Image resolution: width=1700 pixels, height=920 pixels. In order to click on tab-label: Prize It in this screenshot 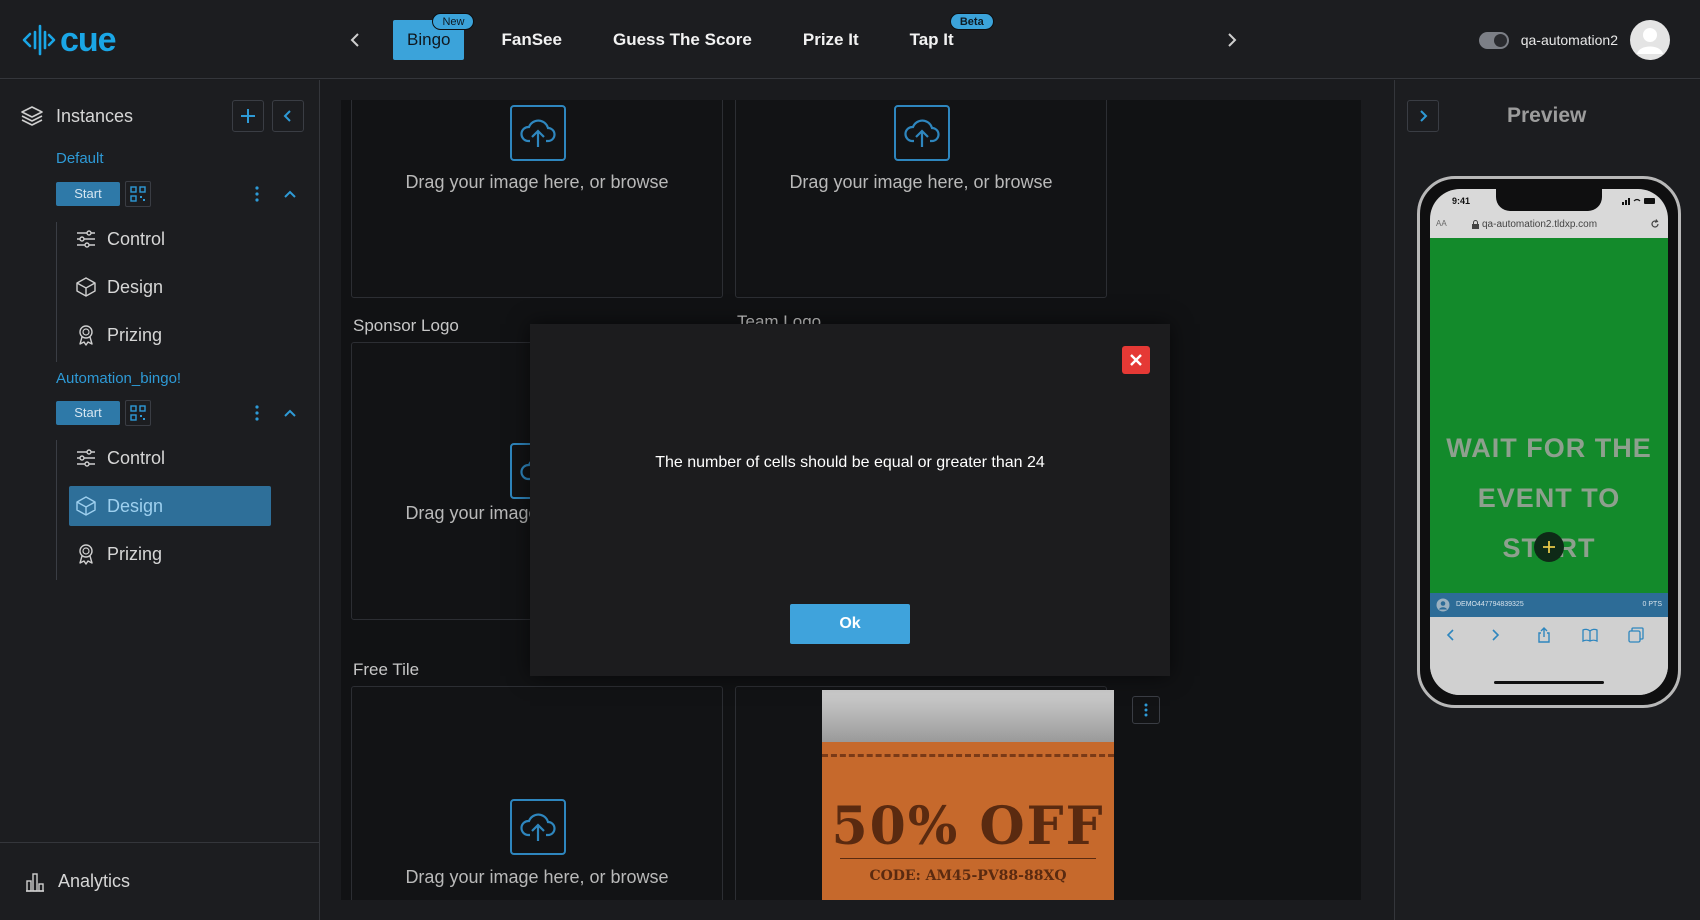, I will do `click(830, 39)`.